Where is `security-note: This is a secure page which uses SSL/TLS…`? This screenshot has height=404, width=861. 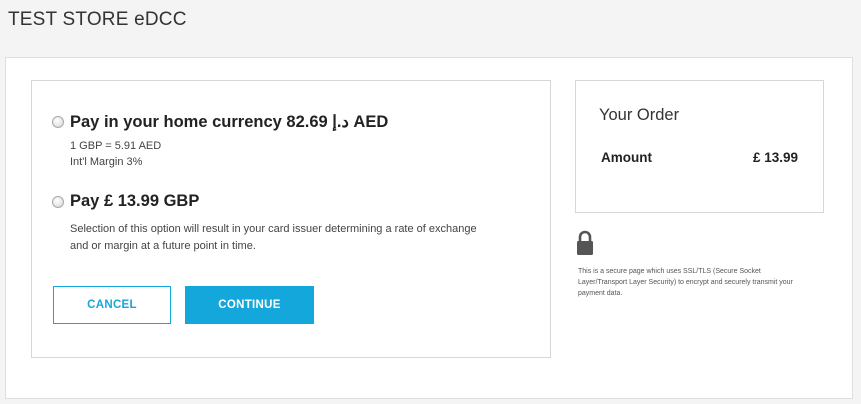 security-note: This is a secure page which uses SSL/TLS… is located at coordinates (685, 282).